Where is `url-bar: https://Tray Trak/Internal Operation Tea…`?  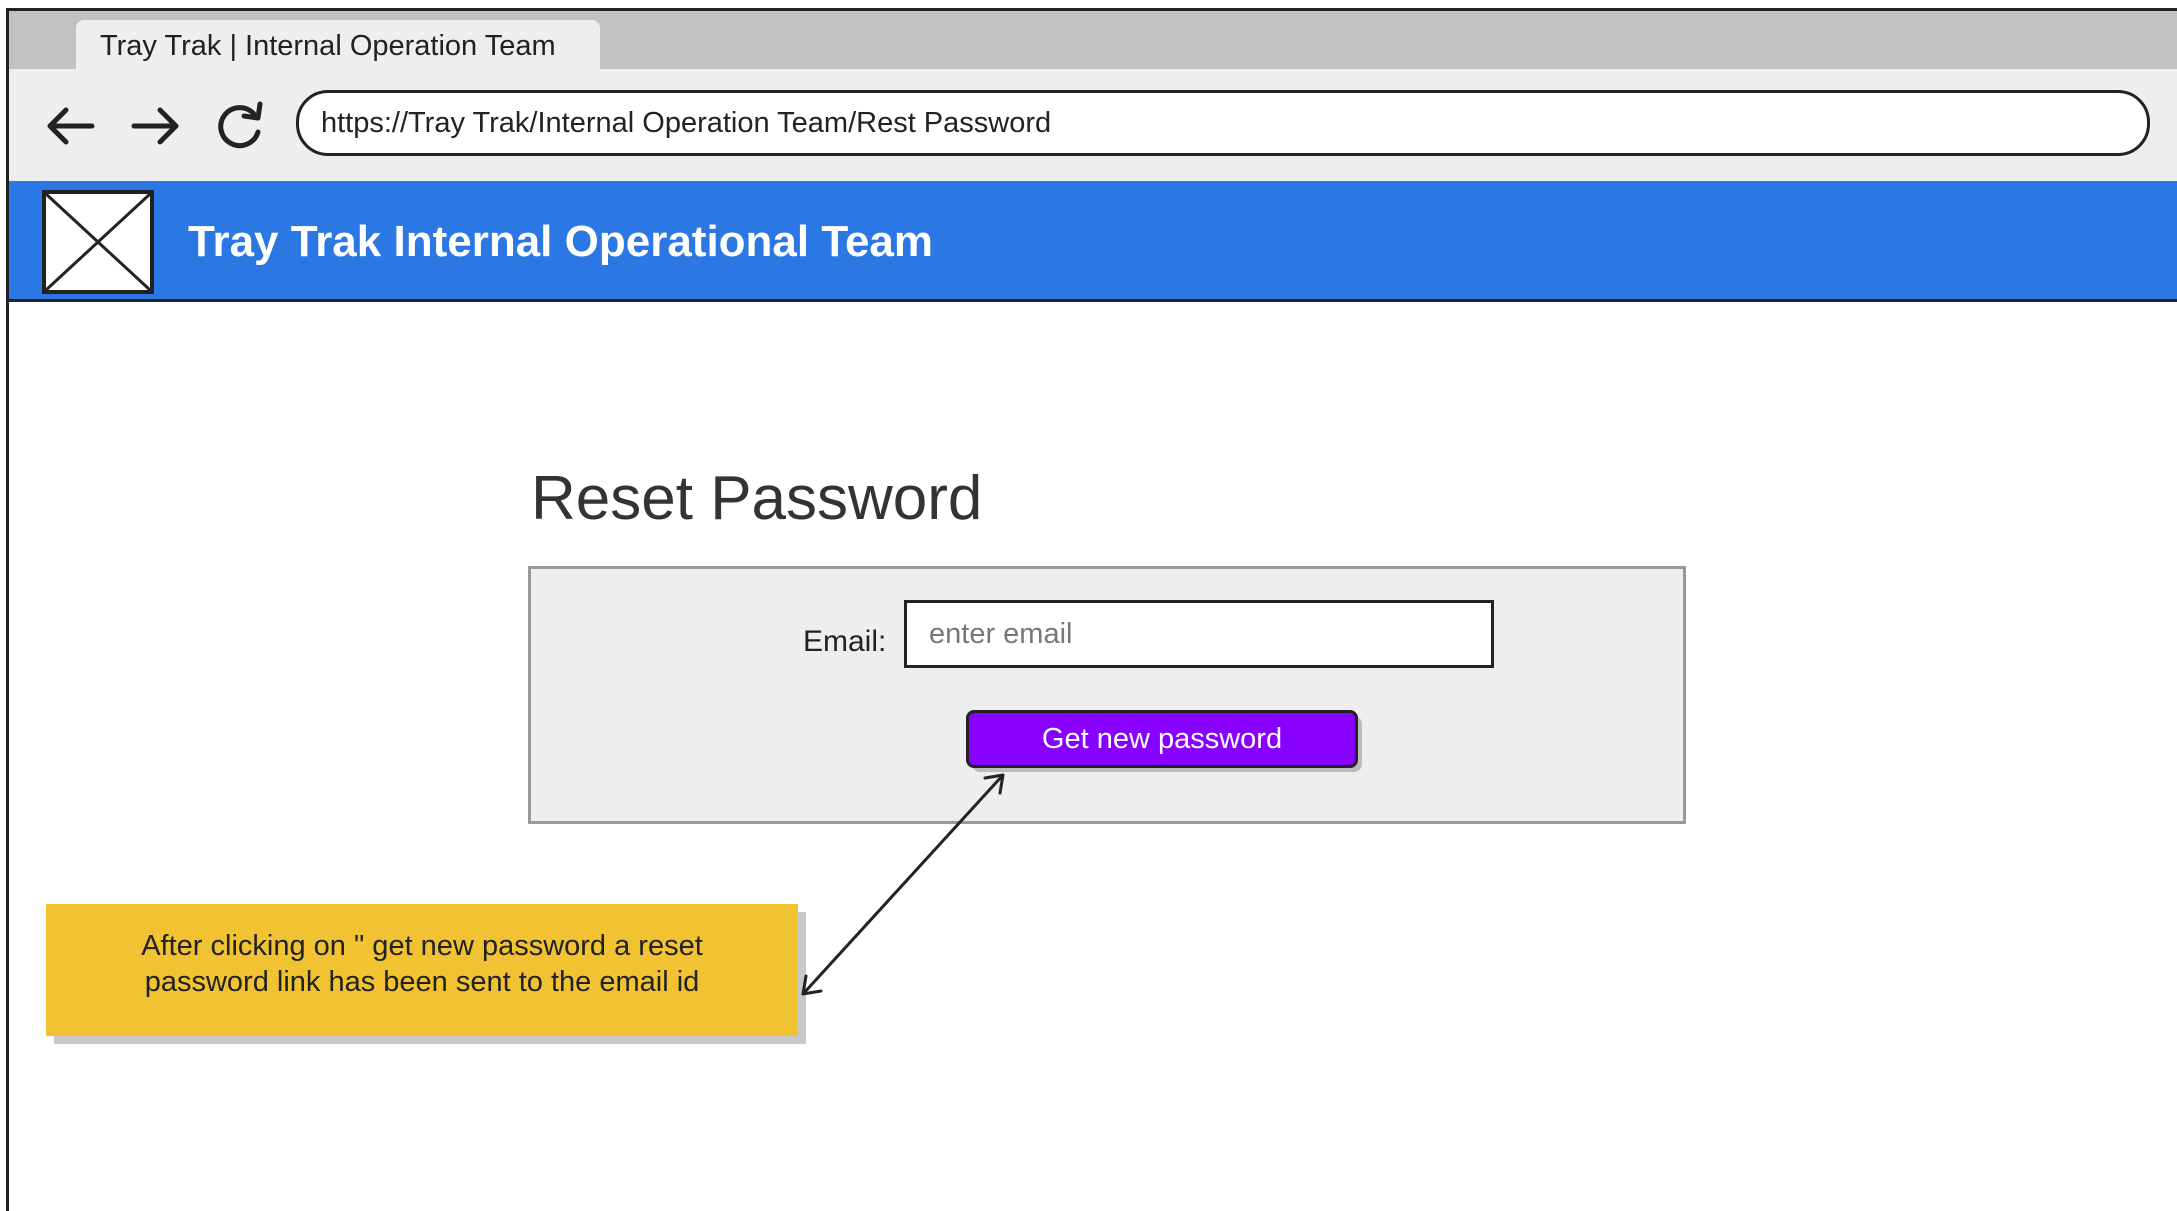
url-bar: https://Tray Trak/Internal Operation Tea… is located at coordinates (1223, 123).